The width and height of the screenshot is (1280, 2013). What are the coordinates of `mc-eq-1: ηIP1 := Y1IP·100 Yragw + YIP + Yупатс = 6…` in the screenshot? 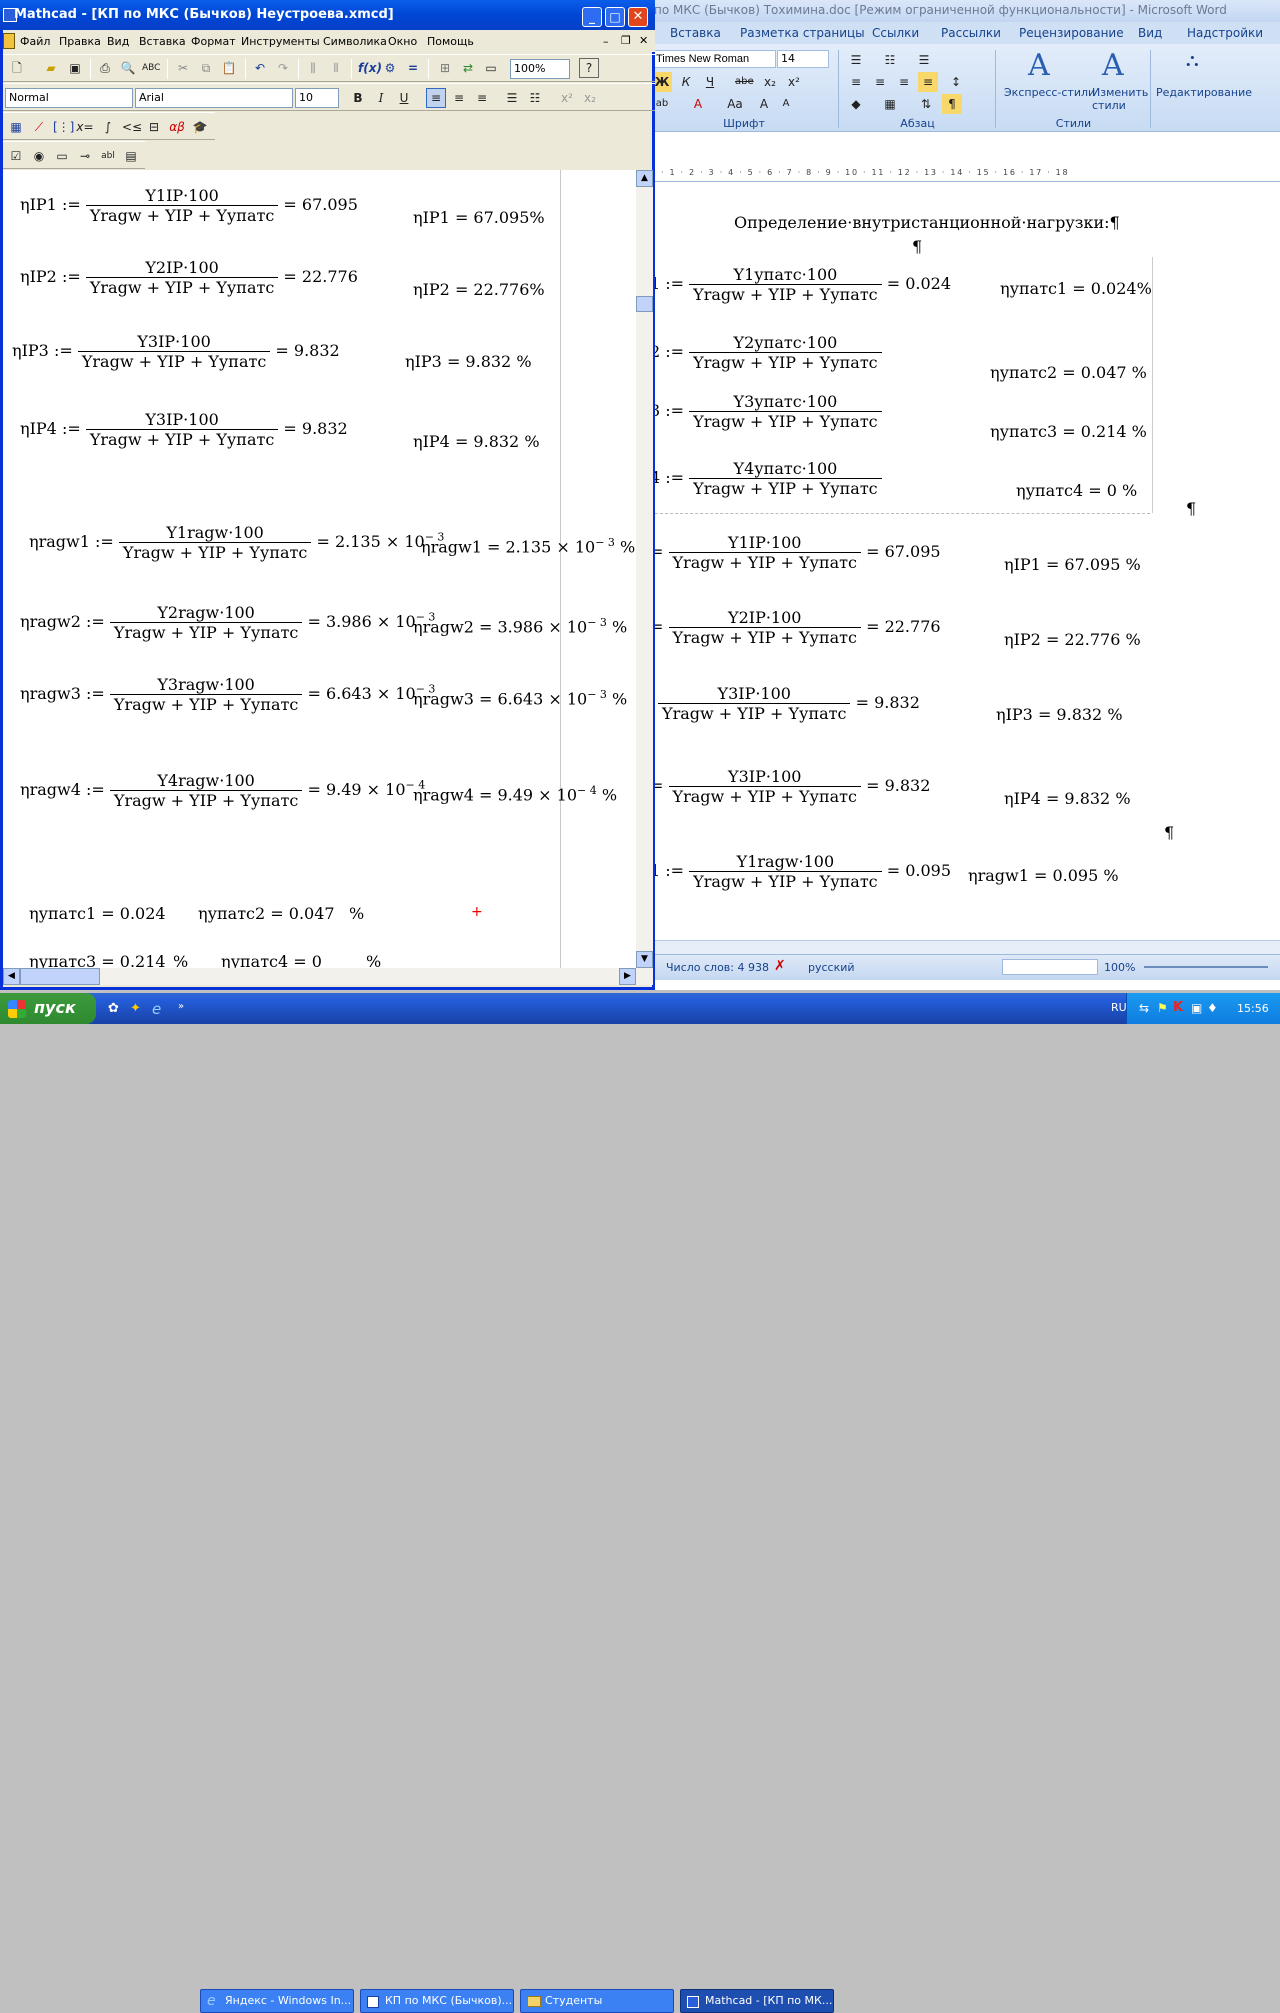 It's located at (189, 205).